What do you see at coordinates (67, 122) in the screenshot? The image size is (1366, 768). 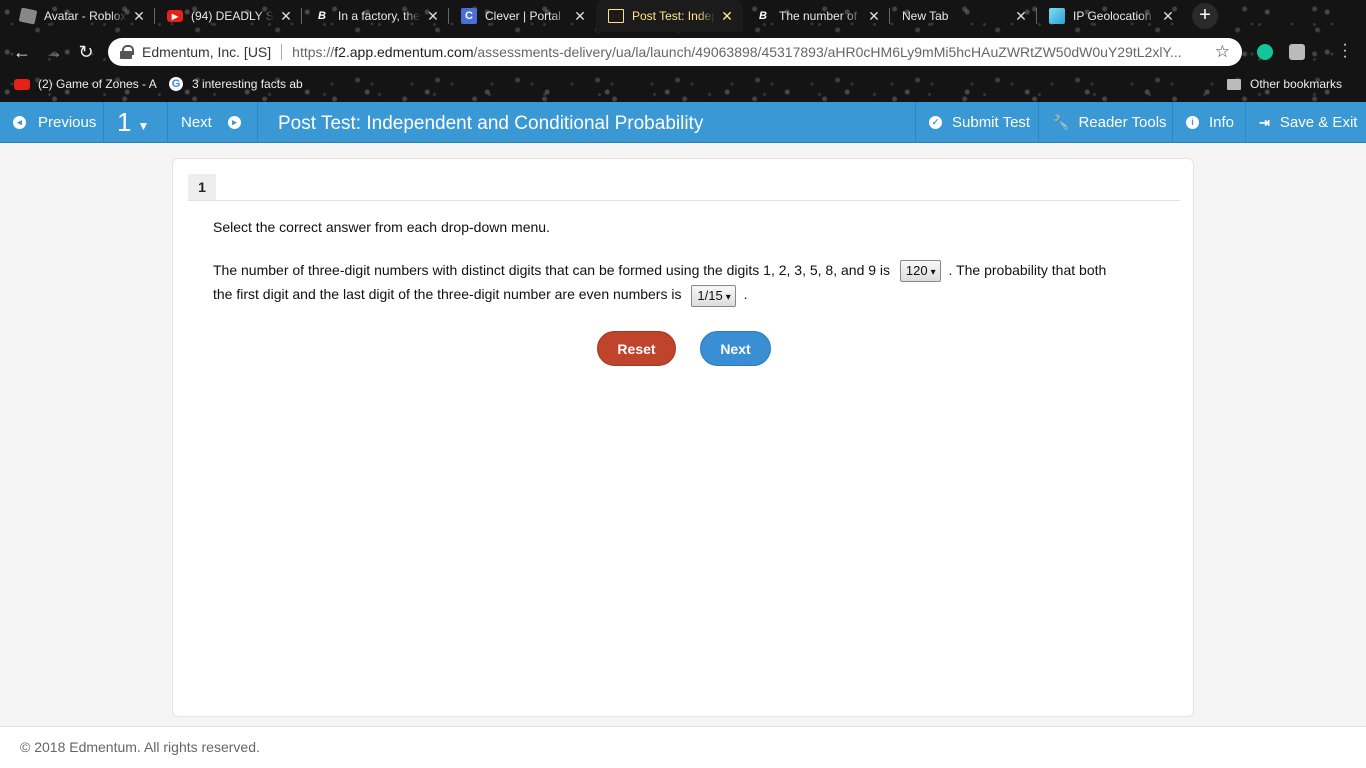 I see `previous-label: Previous` at bounding box center [67, 122].